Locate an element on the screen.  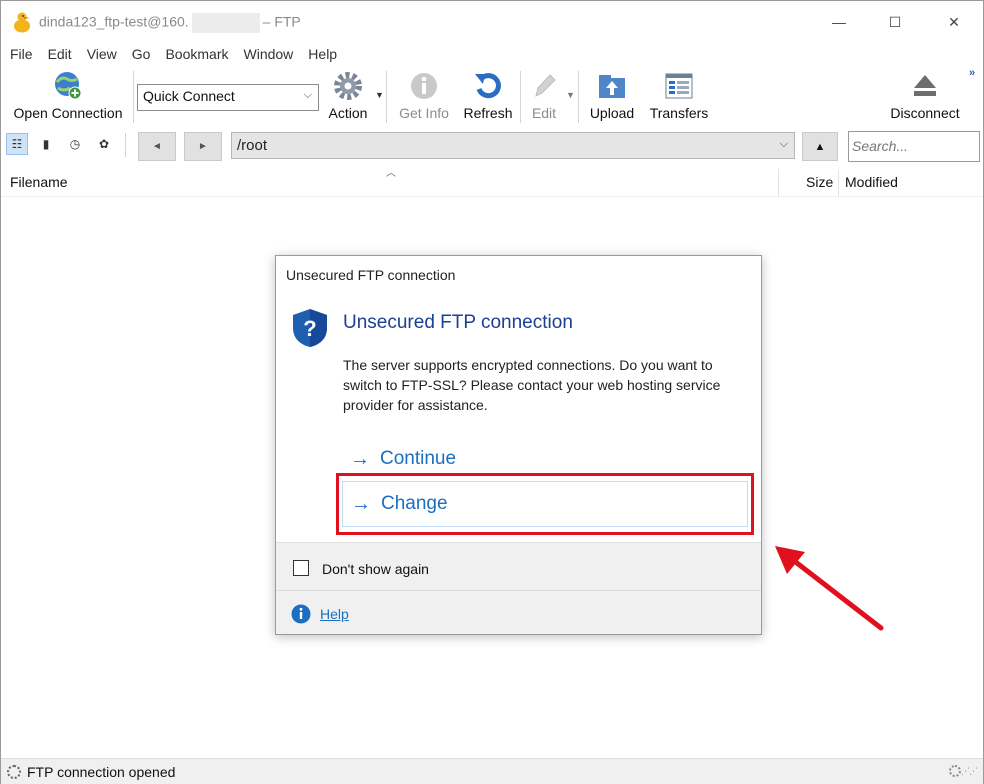
transfers-label: Transfers is located at coordinates (679, 113).